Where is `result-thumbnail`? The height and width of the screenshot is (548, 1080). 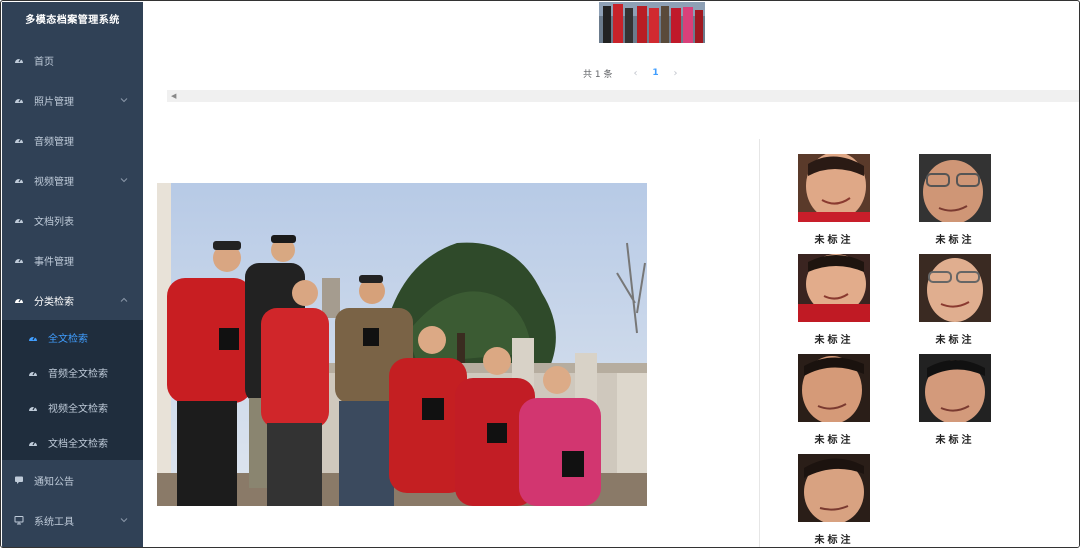
result-thumbnail is located at coordinates (652, 22).